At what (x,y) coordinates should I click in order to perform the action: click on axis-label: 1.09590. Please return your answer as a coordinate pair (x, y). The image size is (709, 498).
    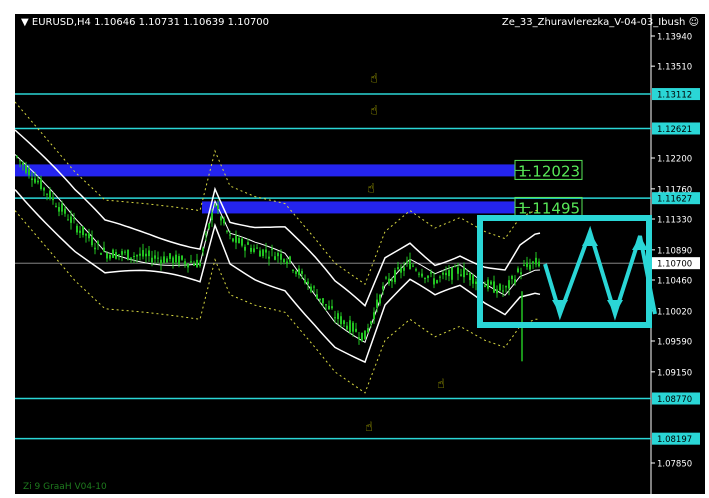
    Looking at the image, I should click on (674, 343).